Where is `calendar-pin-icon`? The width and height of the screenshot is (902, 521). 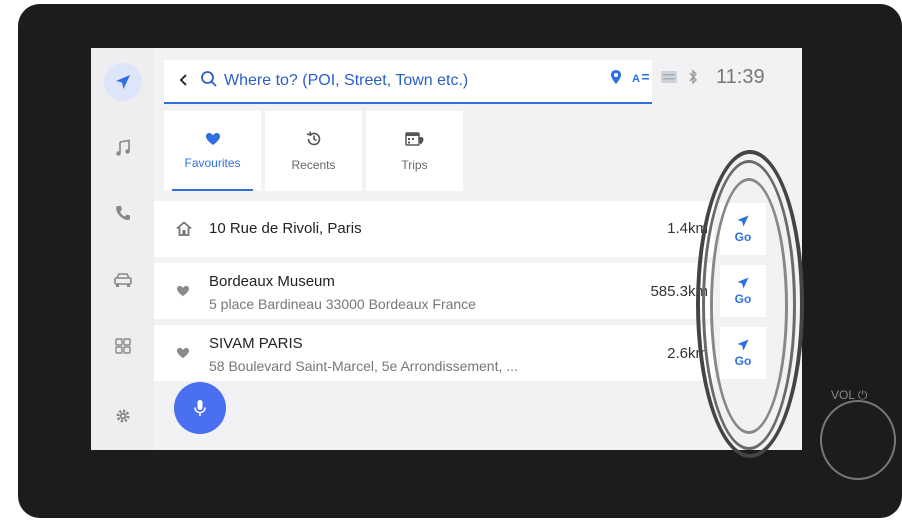 calendar-pin-icon is located at coordinates (413, 139).